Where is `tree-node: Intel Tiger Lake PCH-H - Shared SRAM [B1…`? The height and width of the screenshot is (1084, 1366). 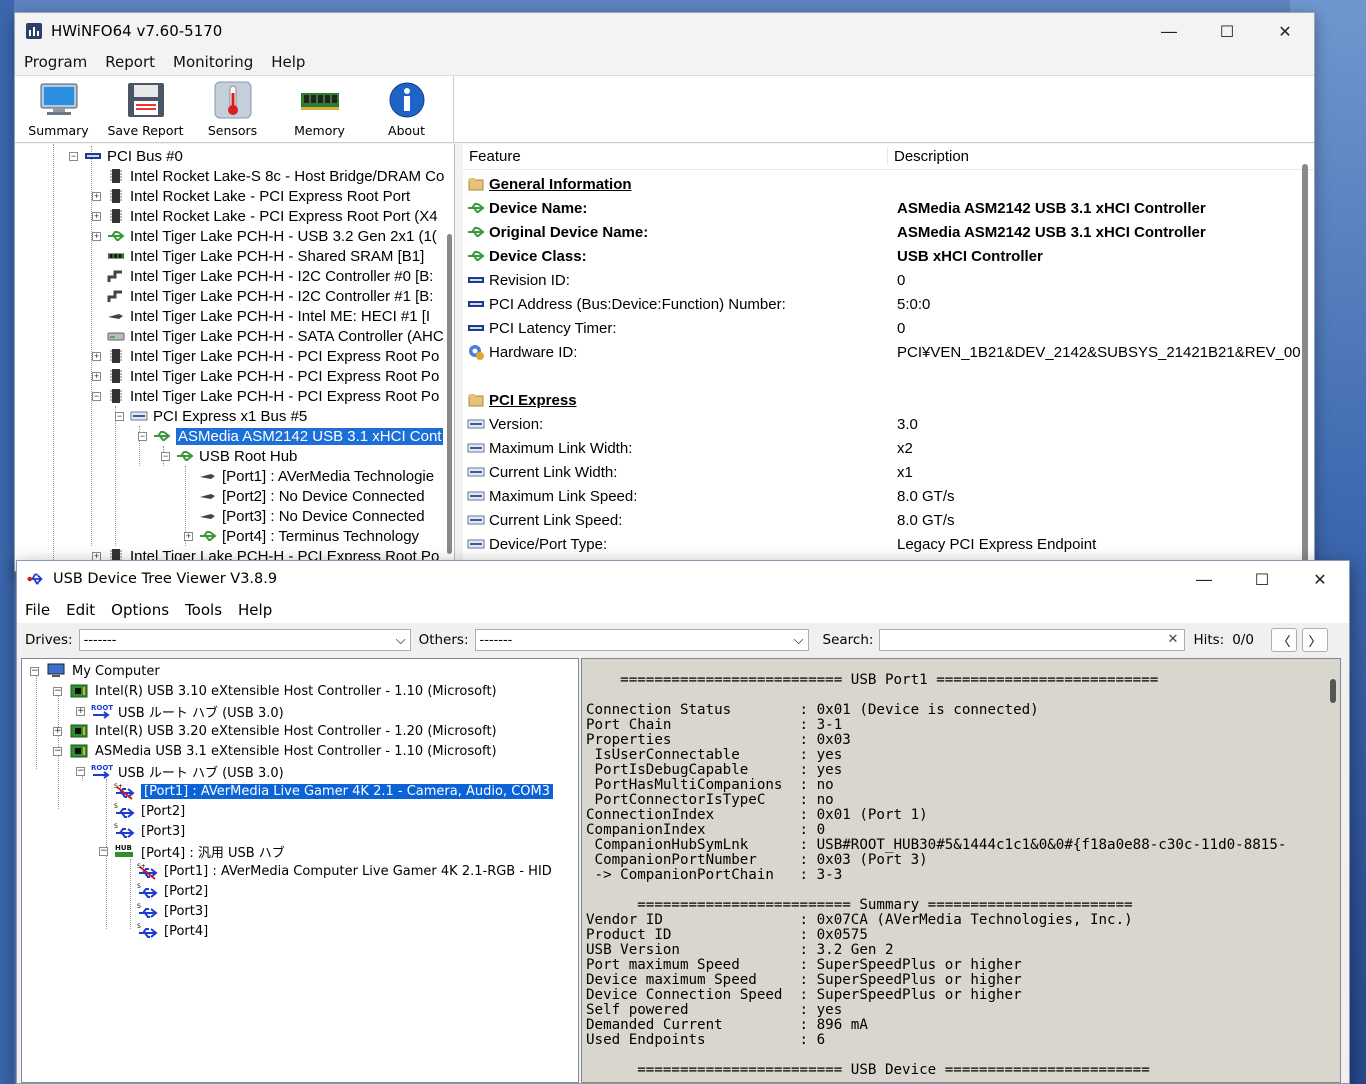
tree-node: Intel Tiger Lake PCH-H - Shared SRAM [B1… is located at coordinates (258, 256).